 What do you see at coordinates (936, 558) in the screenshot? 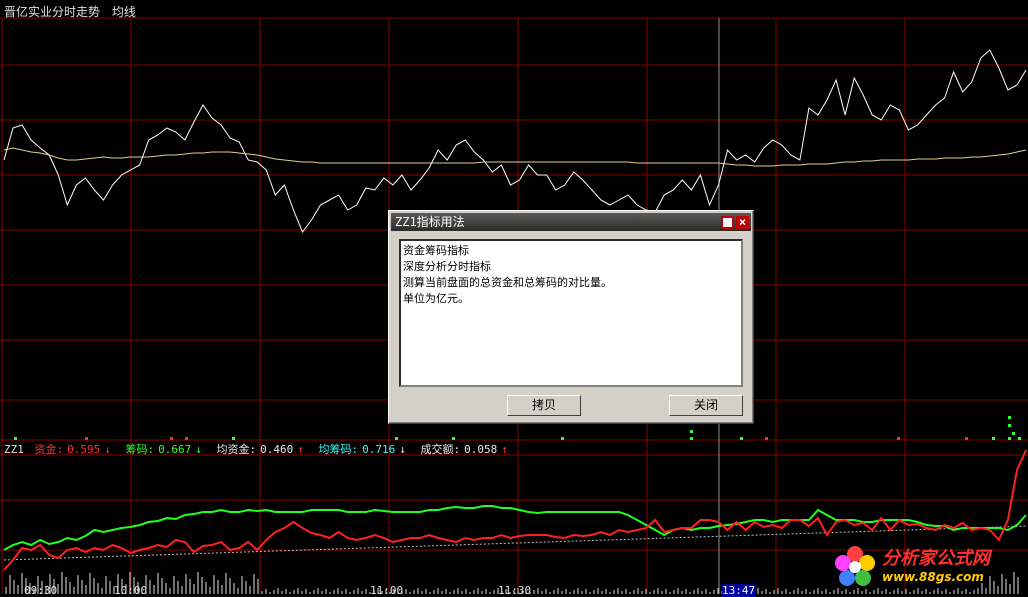
I see `watermark-name: 分析家公式网` at bounding box center [936, 558].